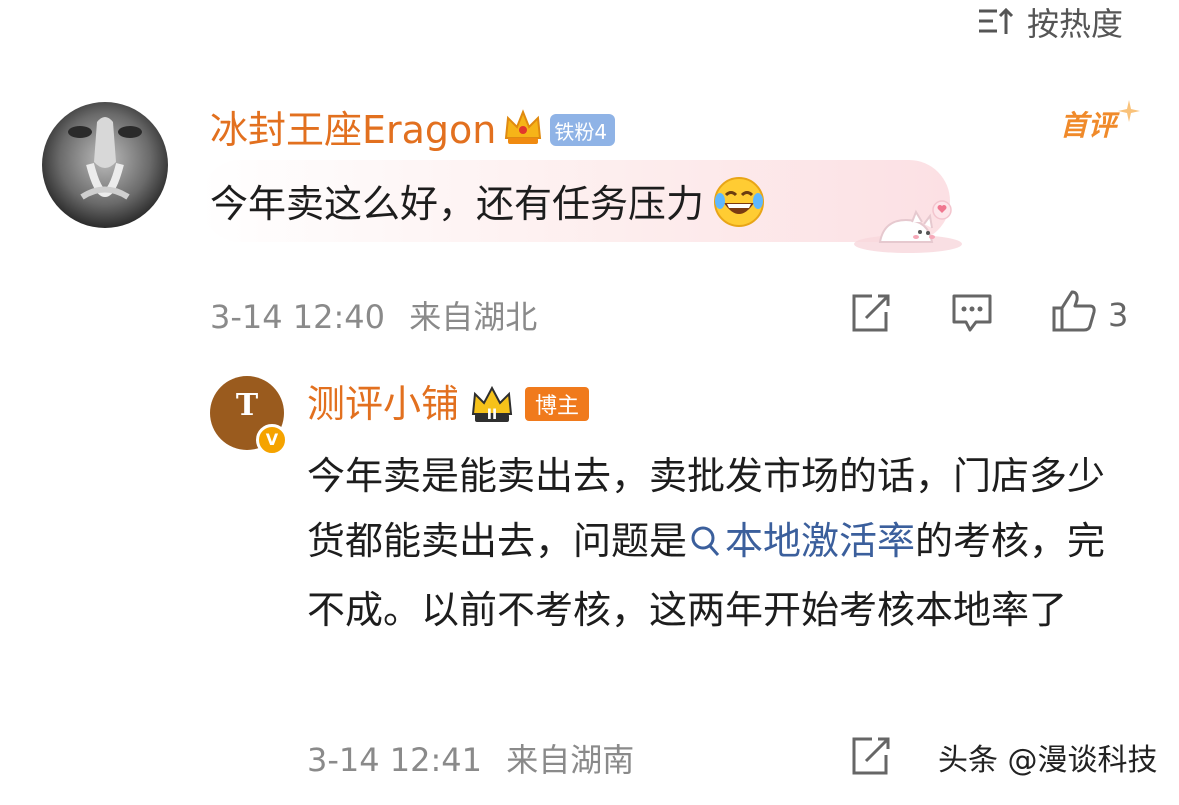 The height and width of the screenshot is (805, 1179). What do you see at coordinates (1129, 113) in the screenshot?
I see `sparkle-icon` at bounding box center [1129, 113].